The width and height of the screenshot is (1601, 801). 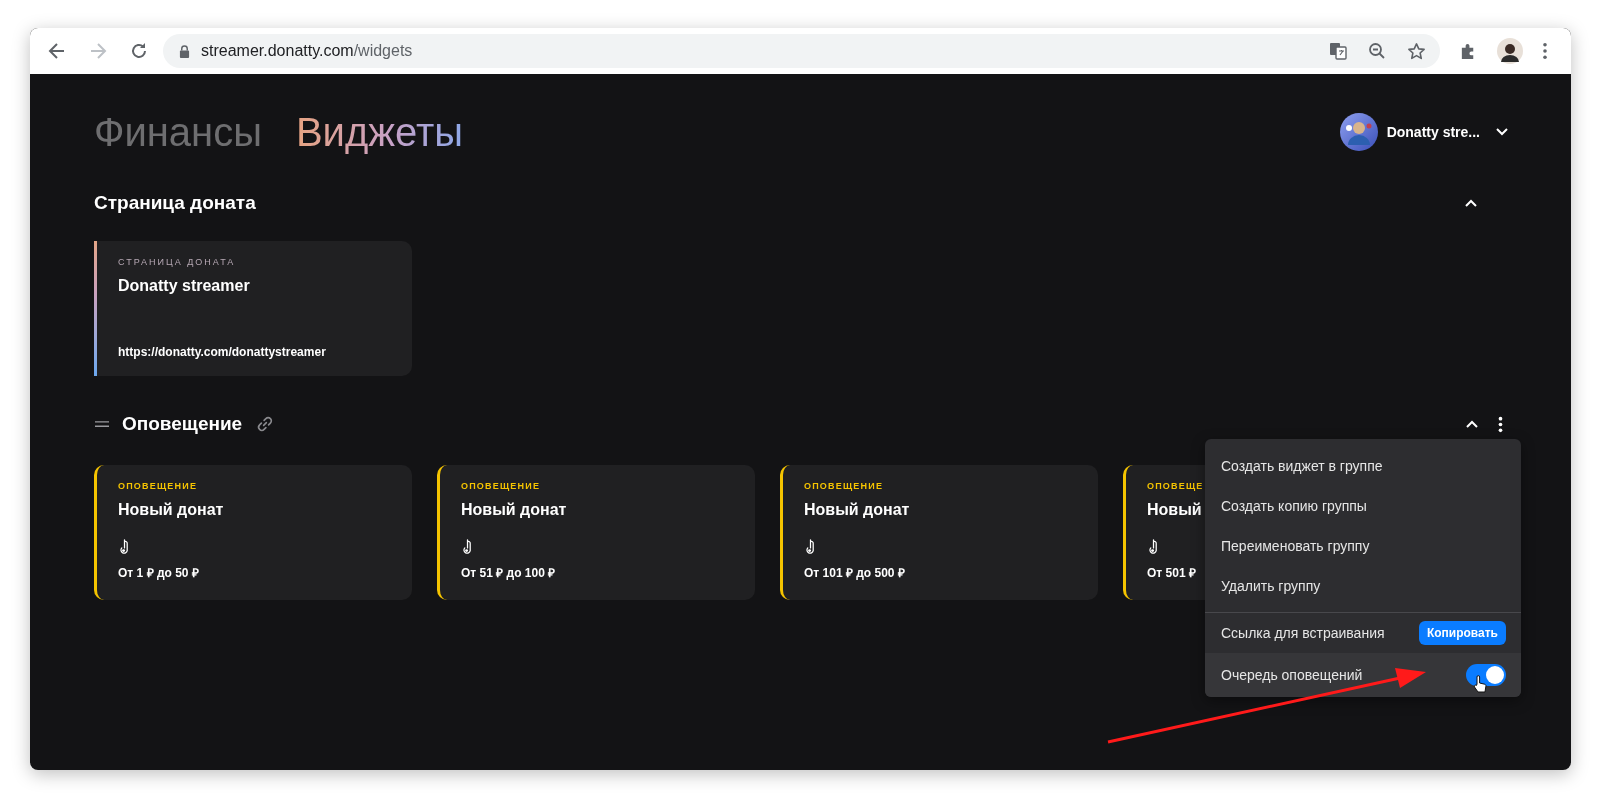 What do you see at coordinates (1363, 586) in the screenshot?
I see `menu-item: Удалить группу` at bounding box center [1363, 586].